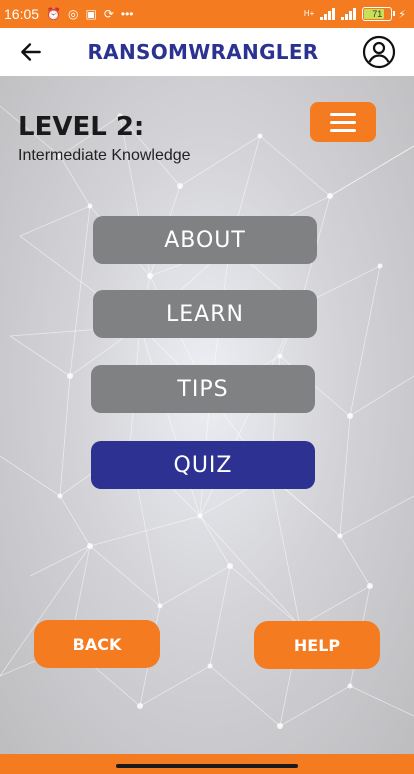  What do you see at coordinates (108, 14) in the screenshot?
I see `sync-icon: ⟳` at bounding box center [108, 14].